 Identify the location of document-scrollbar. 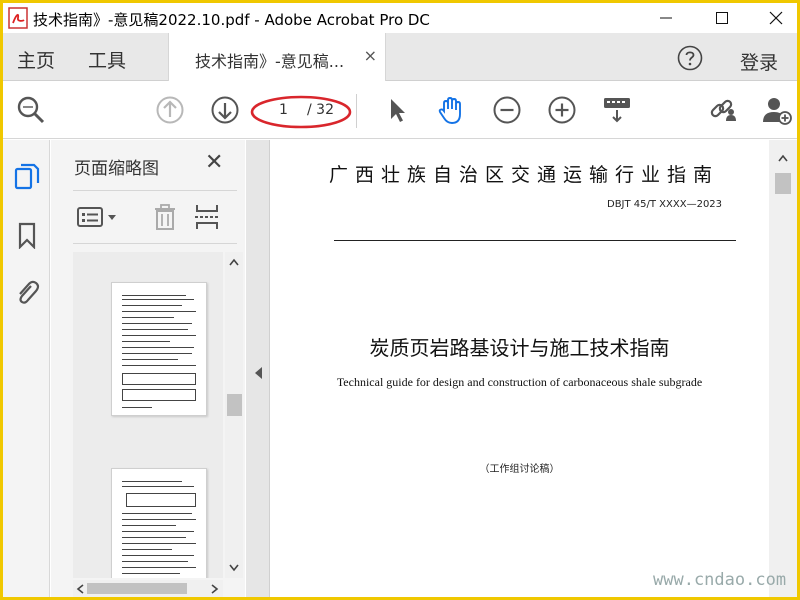
(783, 368).